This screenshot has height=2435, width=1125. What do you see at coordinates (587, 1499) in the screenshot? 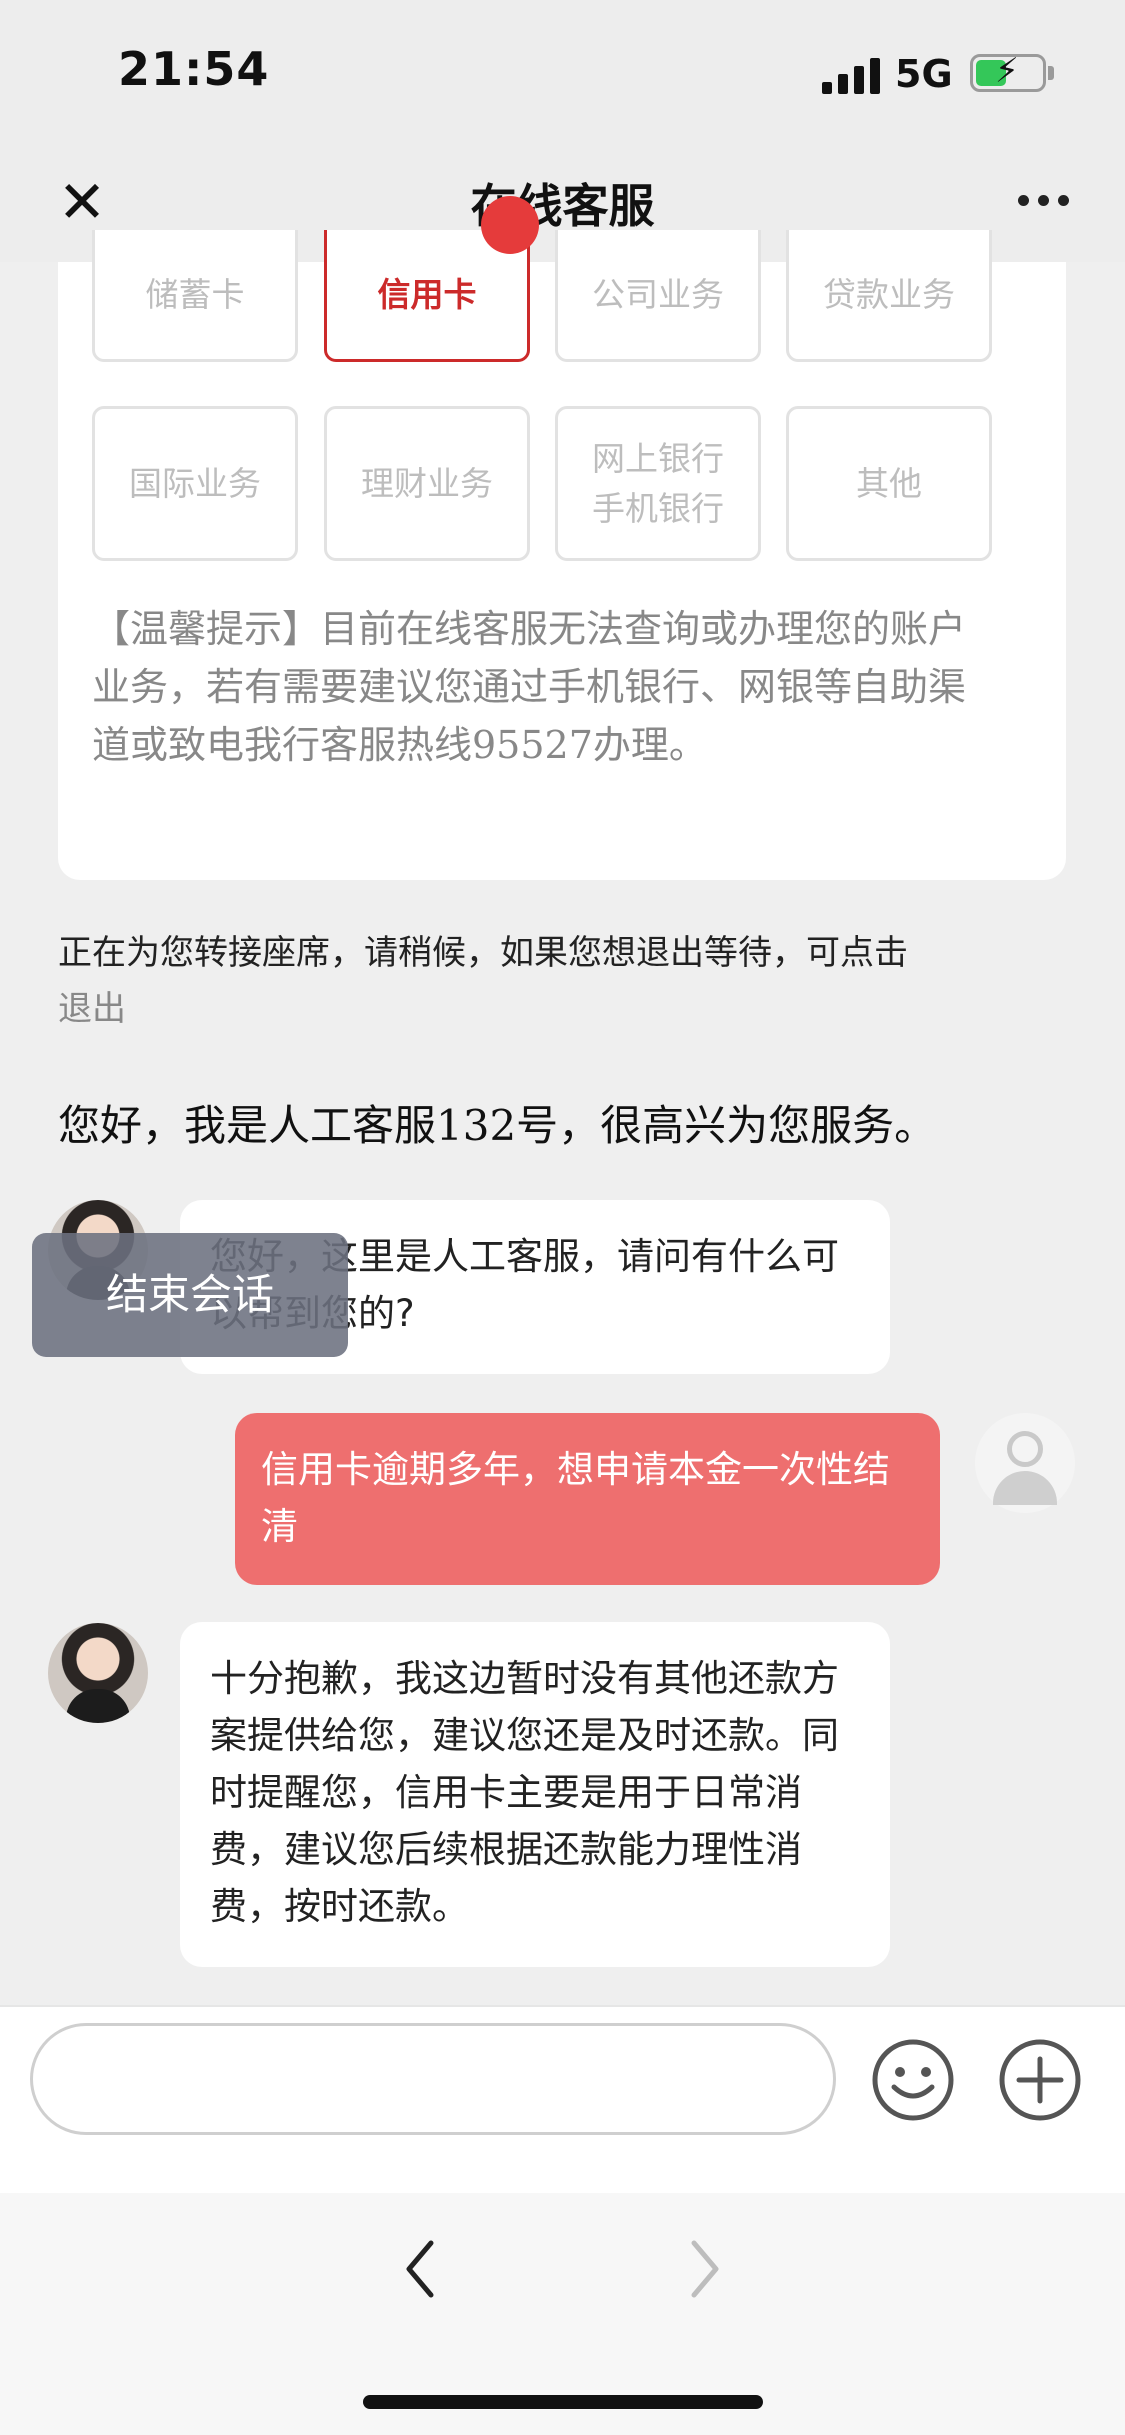
I see `user-message-1: 信用卡逾期多年，想申请本金一次性结清` at bounding box center [587, 1499].